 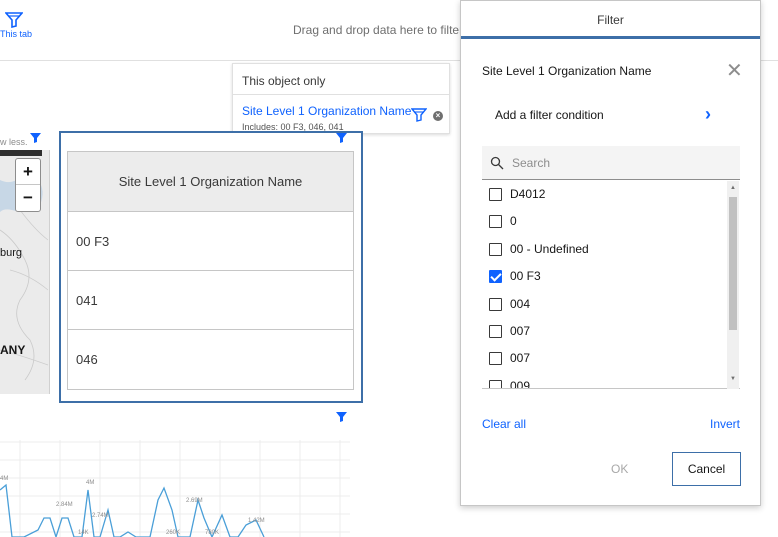 What do you see at coordinates (341, 79) in the screenshot?
I see `popover-title: This object only` at bounding box center [341, 79].